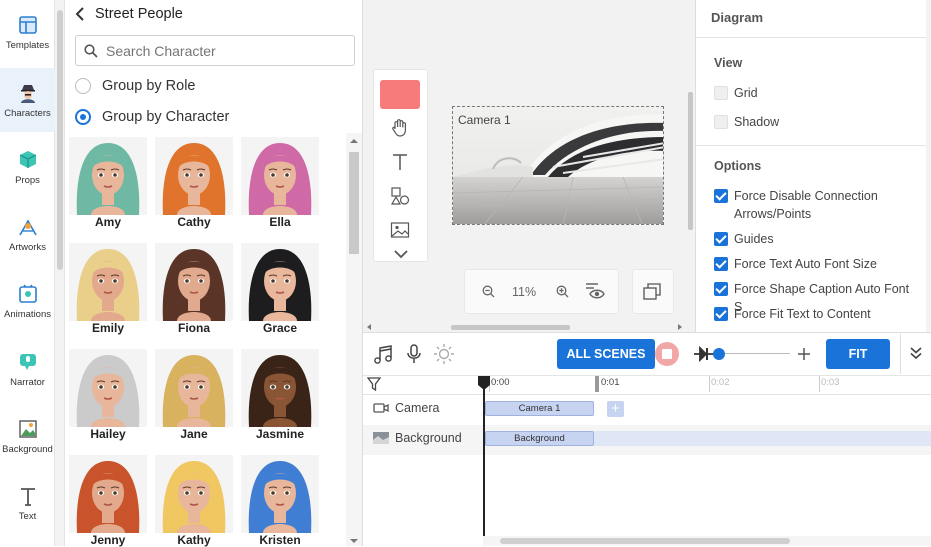 The image size is (931, 547). What do you see at coordinates (562, 291) in the screenshot?
I see `zoom-in-icon` at bounding box center [562, 291].